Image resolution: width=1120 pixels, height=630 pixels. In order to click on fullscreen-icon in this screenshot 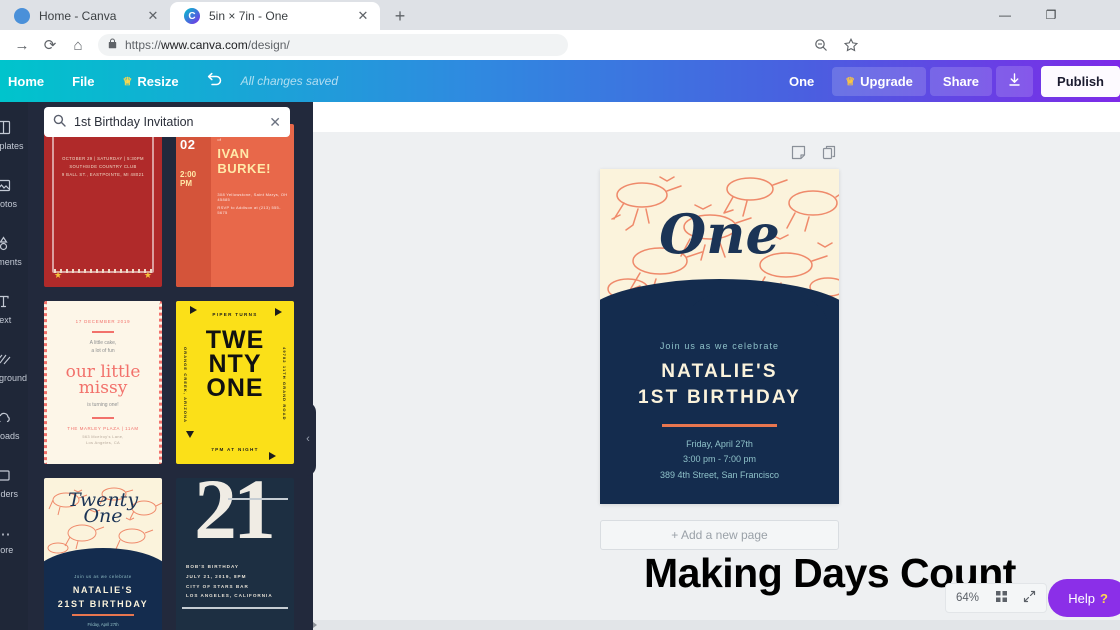, I will do `click(1029, 598)`.